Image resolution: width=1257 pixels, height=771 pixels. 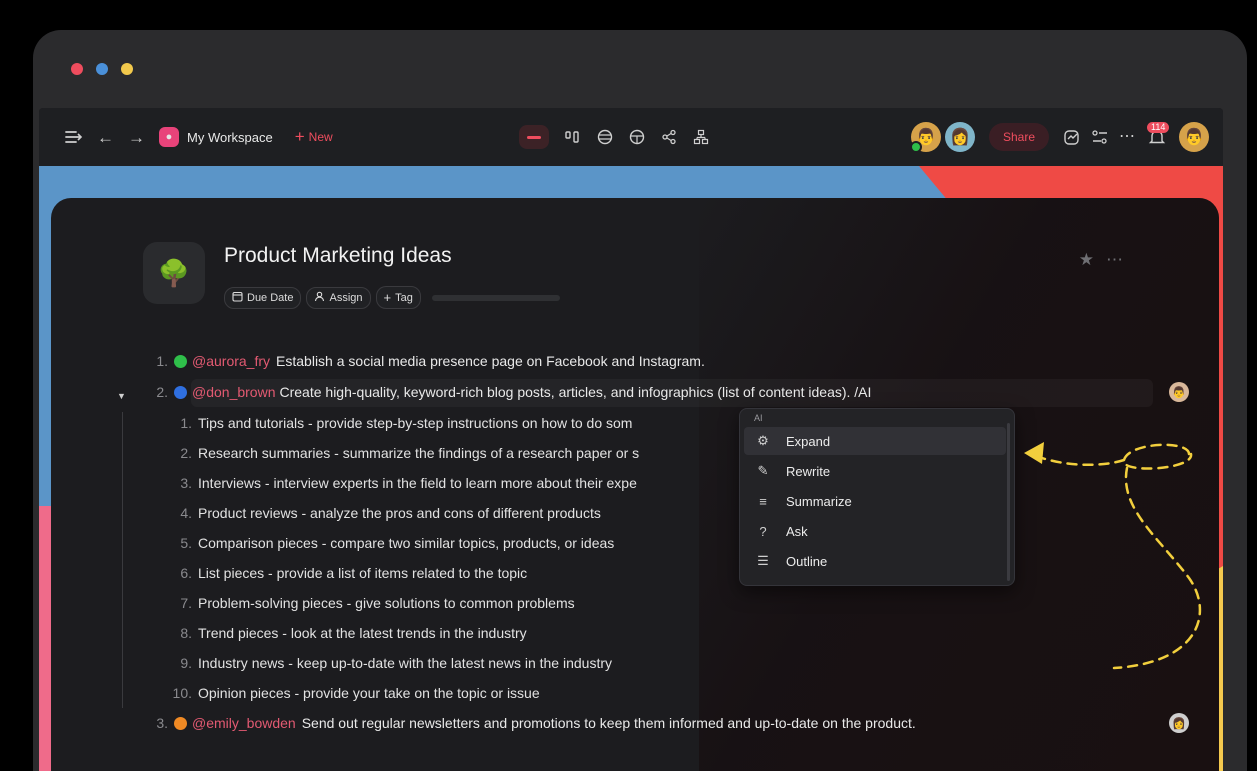 I want to click on notifications-icon: 114, so click(x=1157, y=134).